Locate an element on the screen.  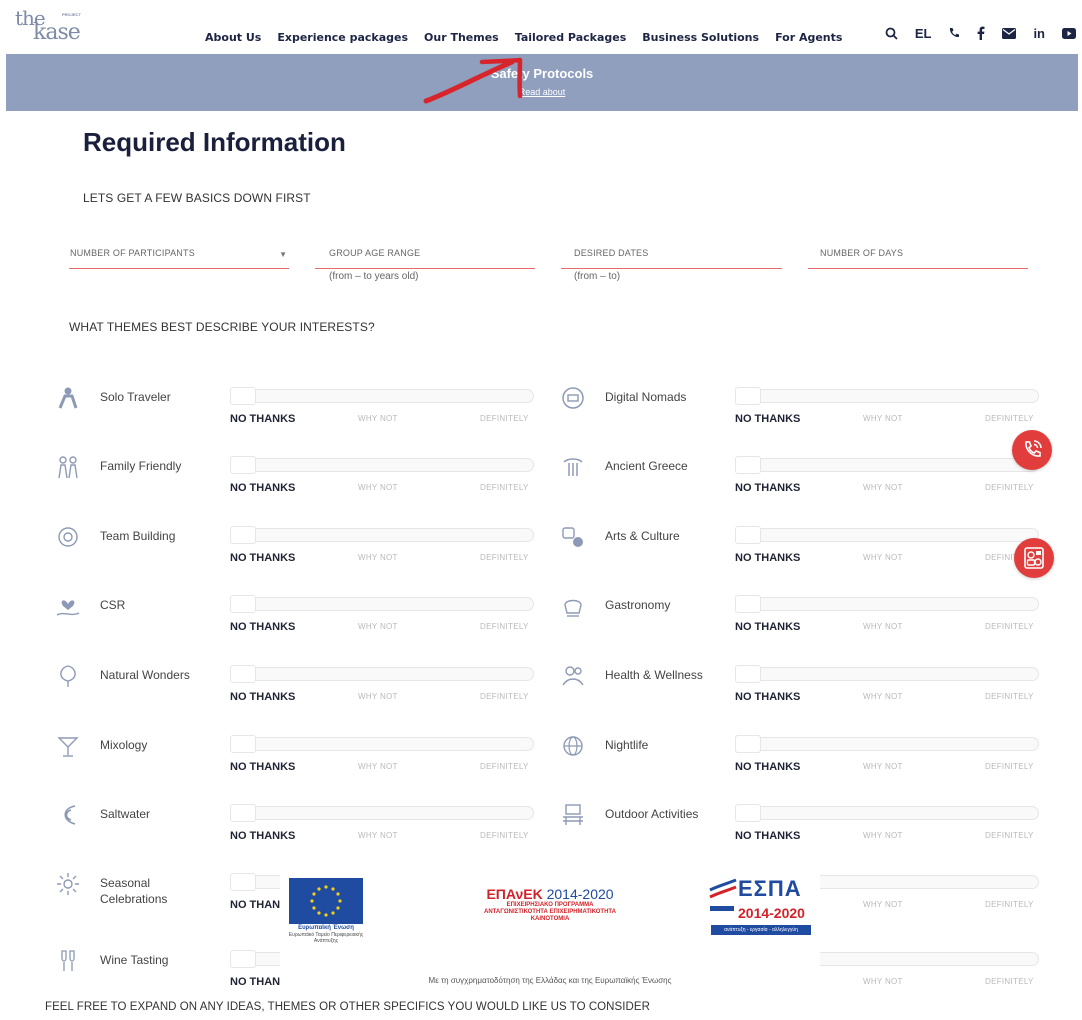
globe-icon is located at coordinates (573, 746).